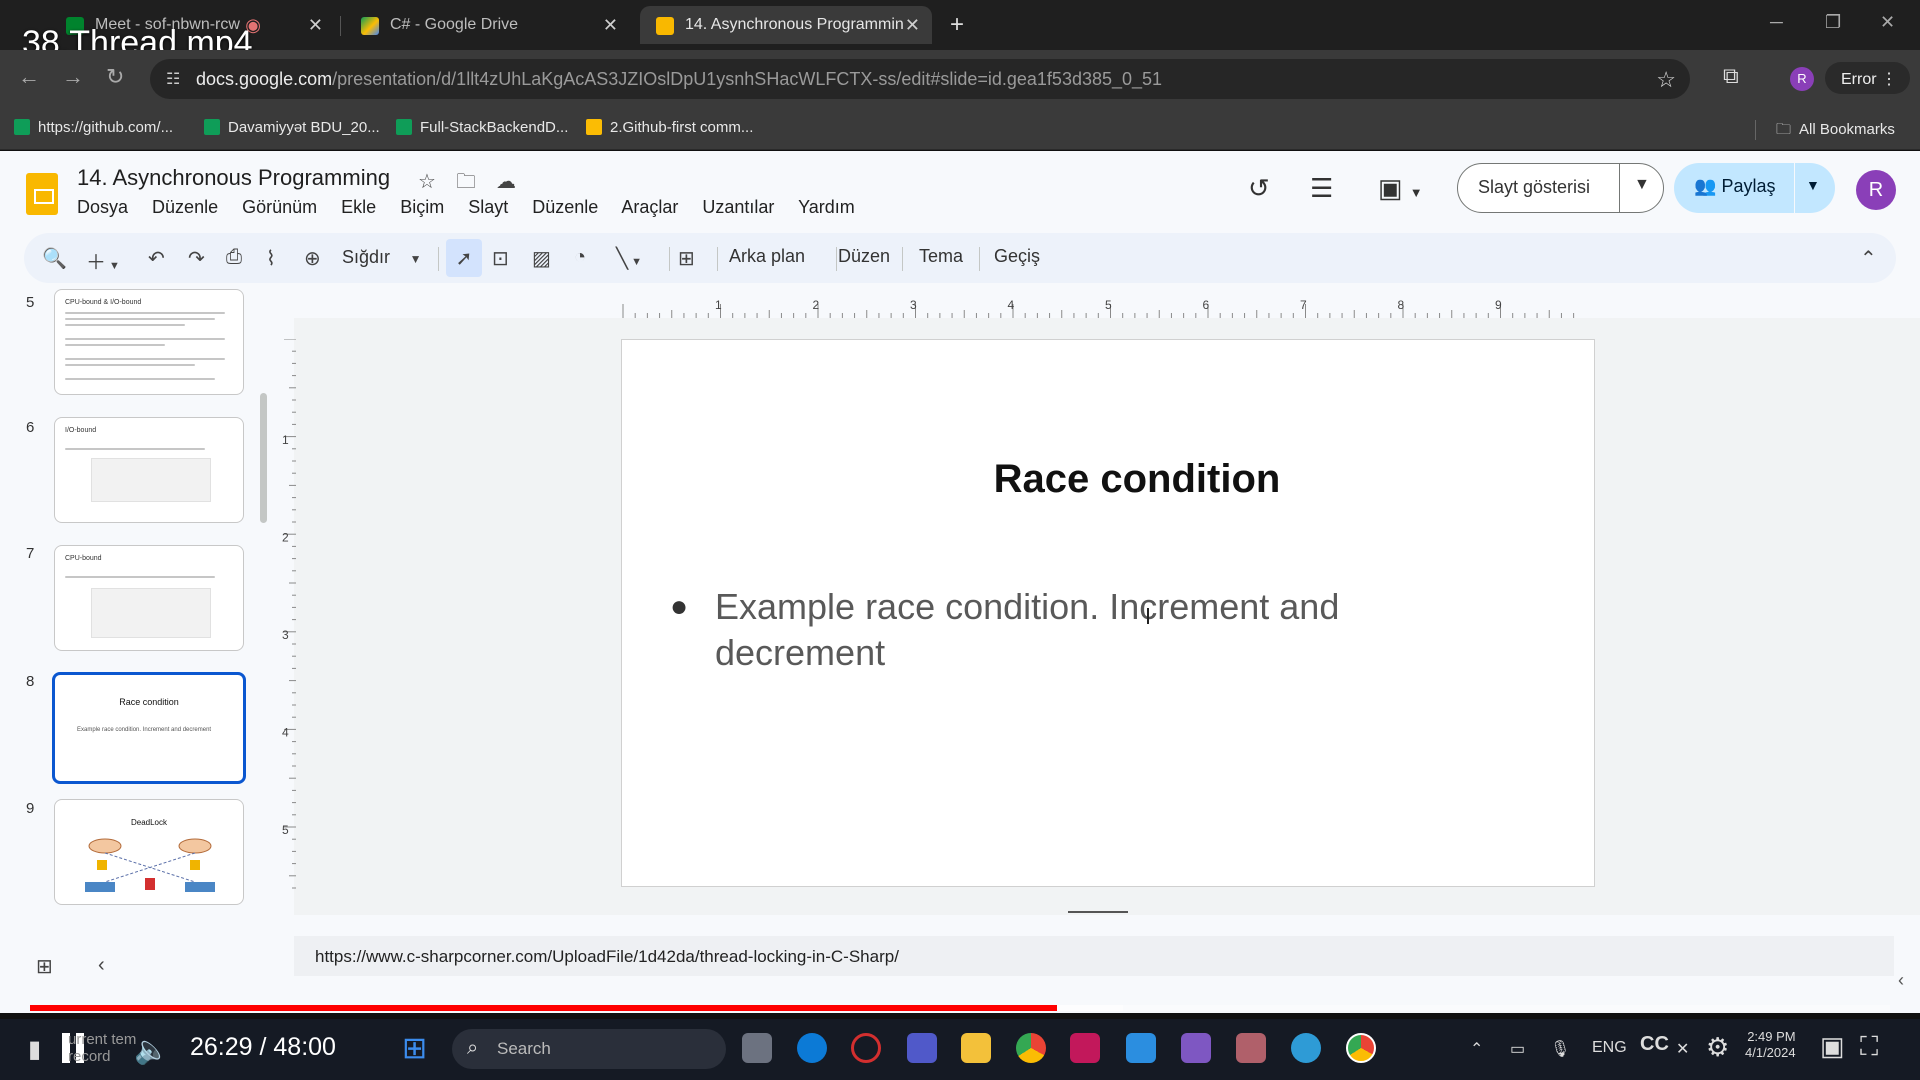 Image resolution: width=1920 pixels, height=1080 pixels. Describe the element at coordinates (101, 965) in the screenshot. I see `collapse-filmstrip-icon: ‹` at that location.